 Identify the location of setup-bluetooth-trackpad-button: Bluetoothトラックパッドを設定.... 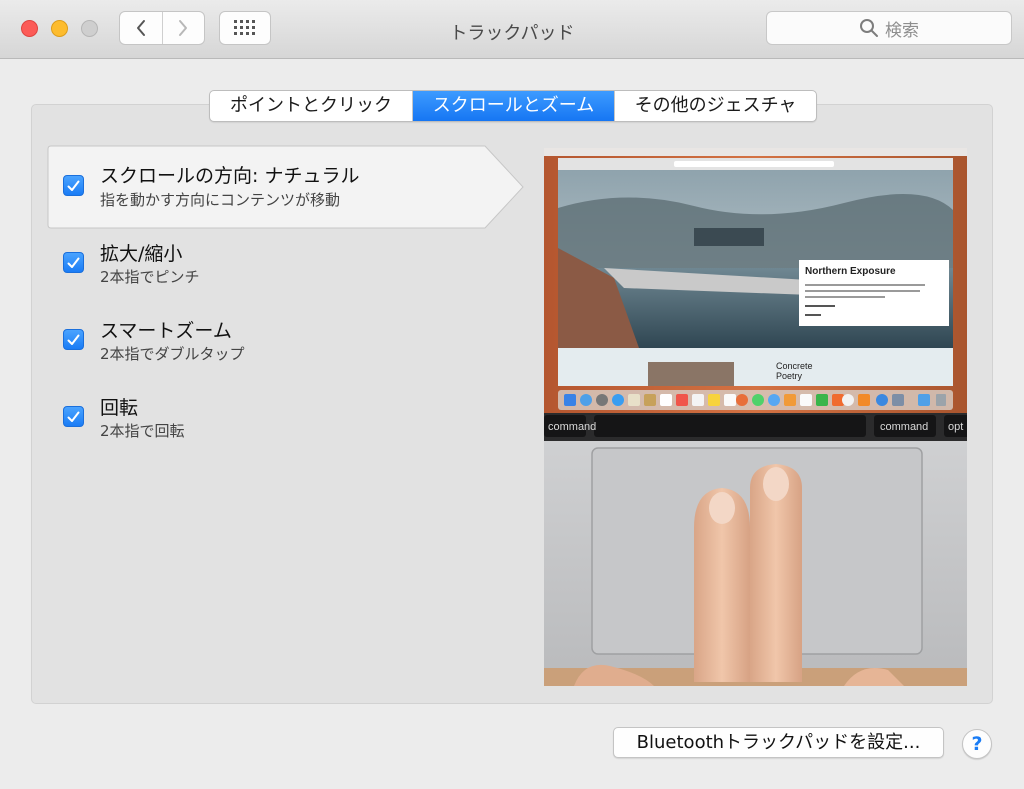
(778, 742).